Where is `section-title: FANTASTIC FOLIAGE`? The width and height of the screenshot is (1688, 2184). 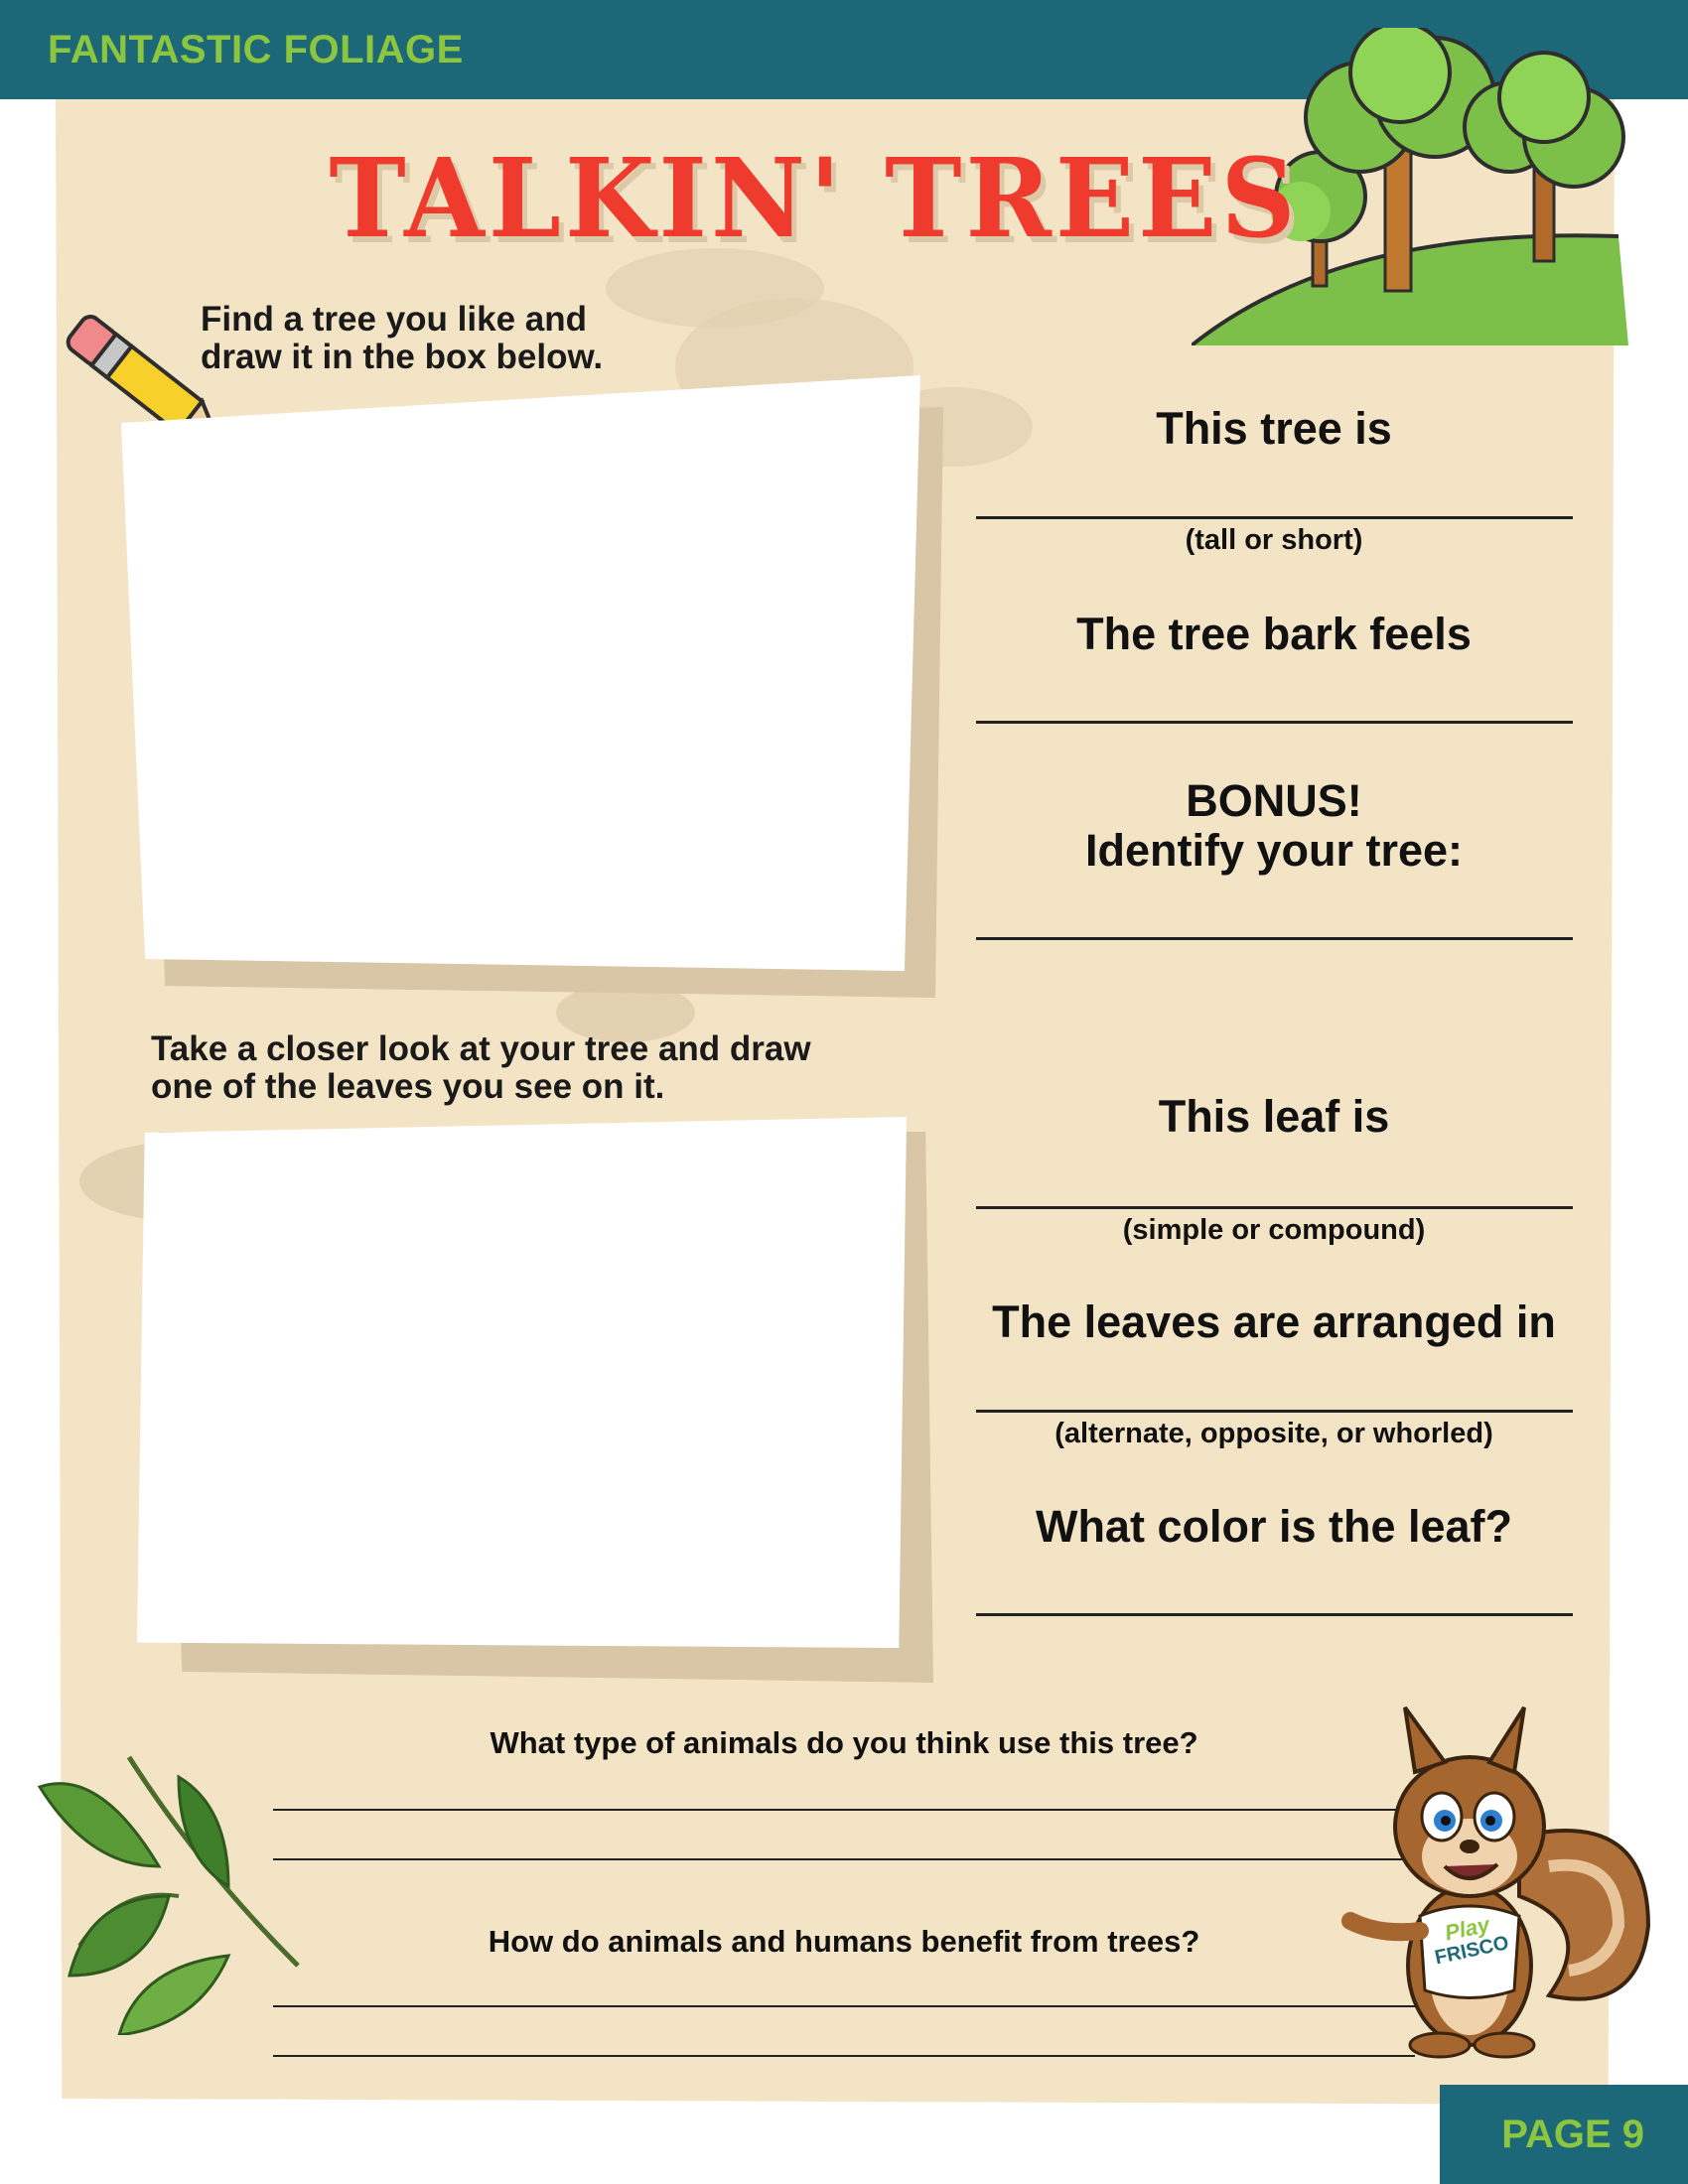 section-title: FANTASTIC FOLIAGE is located at coordinates (256, 49).